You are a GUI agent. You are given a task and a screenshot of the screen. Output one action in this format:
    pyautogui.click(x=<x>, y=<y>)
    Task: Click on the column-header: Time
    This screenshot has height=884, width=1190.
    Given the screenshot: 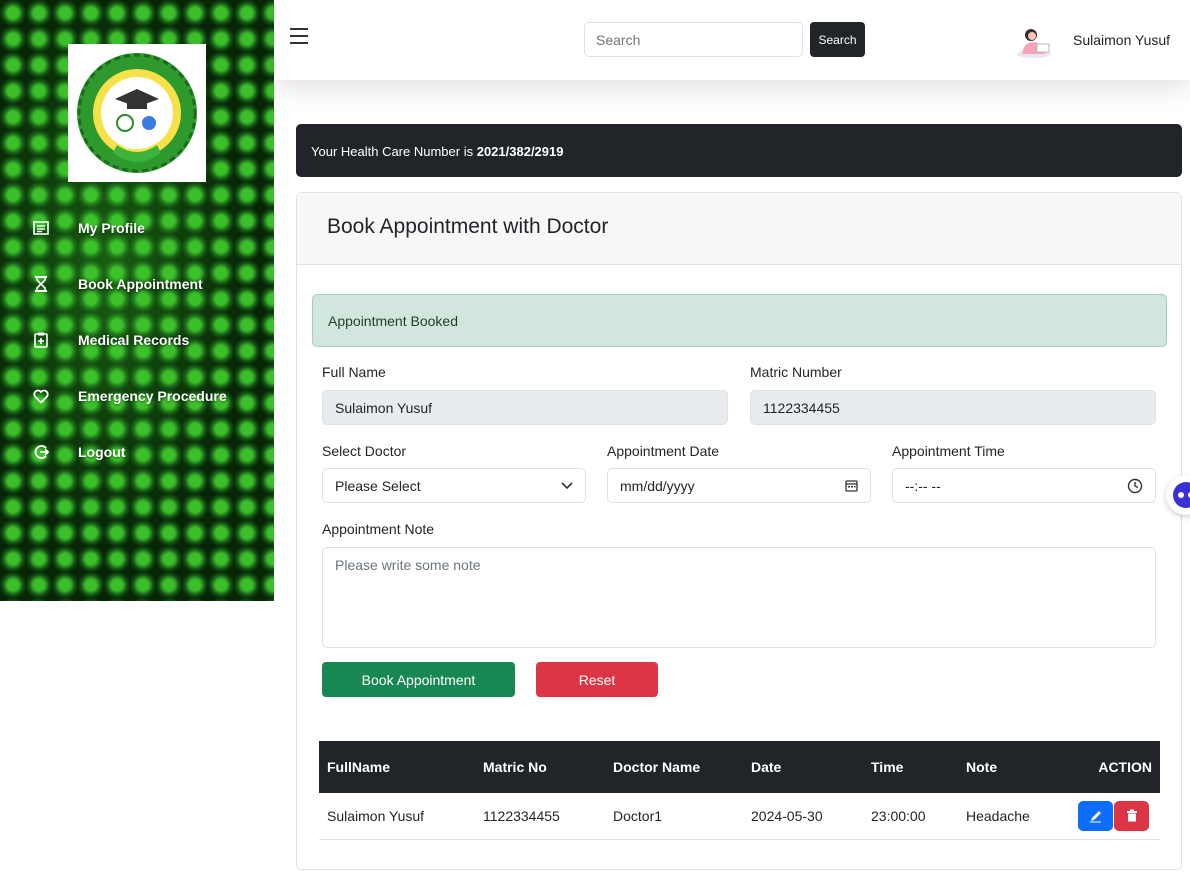 What is the action you would take?
    pyautogui.click(x=887, y=767)
    